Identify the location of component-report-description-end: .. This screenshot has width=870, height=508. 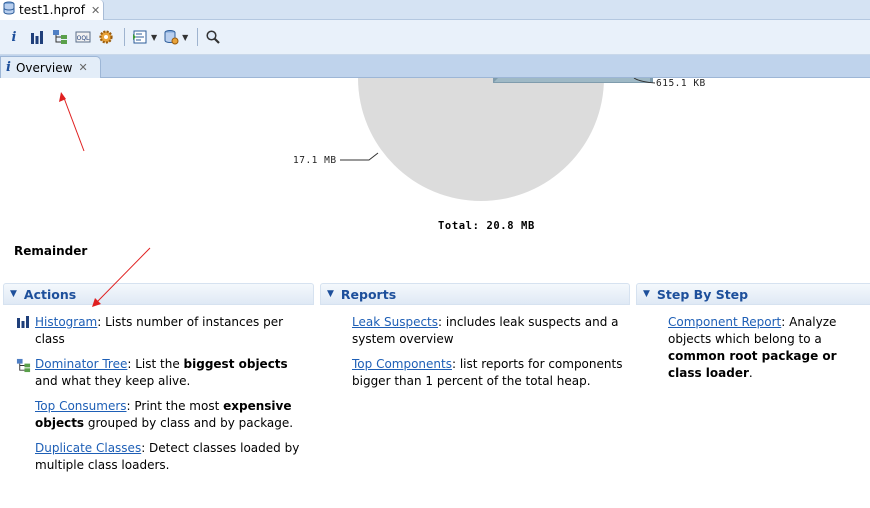
(750, 373).